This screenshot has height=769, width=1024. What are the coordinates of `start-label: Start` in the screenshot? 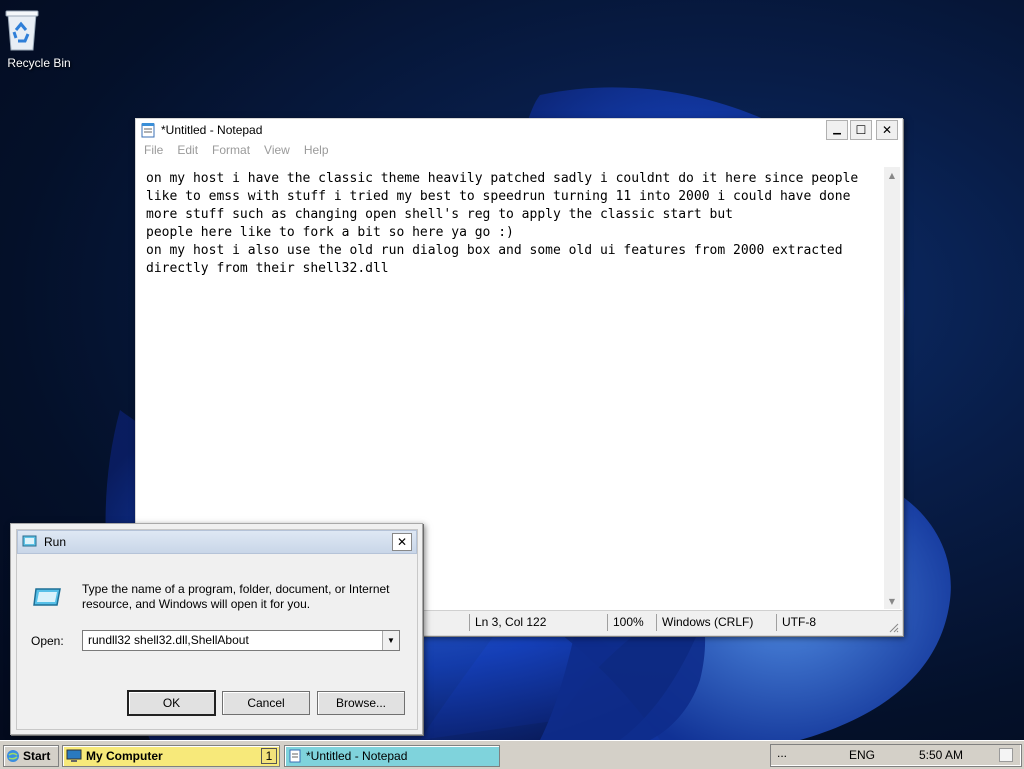 It's located at (37, 756).